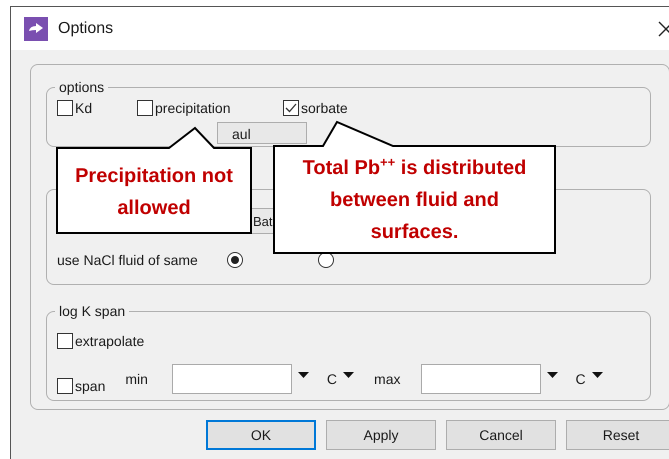 Image resolution: width=669 pixels, height=459 pixels. What do you see at coordinates (262, 133) in the screenshot?
I see `dropdown-field: aul` at bounding box center [262, 133].